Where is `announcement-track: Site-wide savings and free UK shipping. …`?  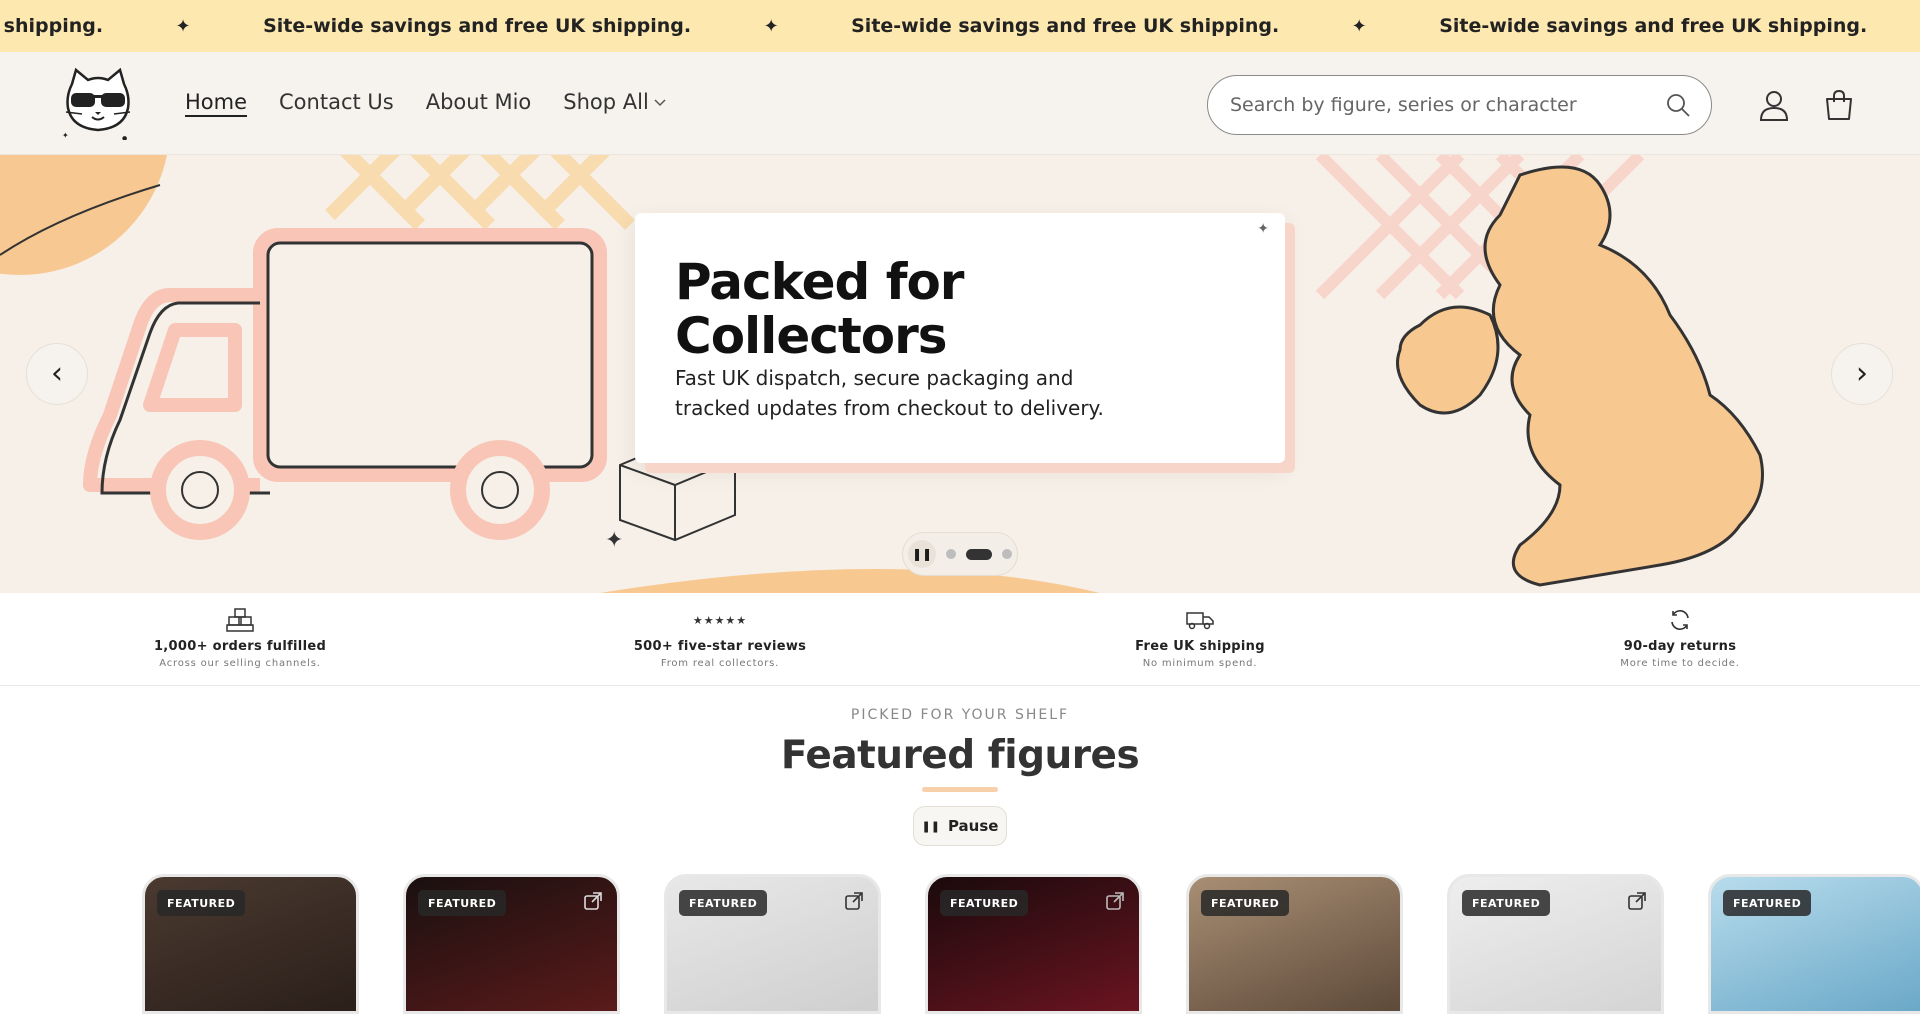 announcement-track: Site-wide savings and free UK shipping. … is located at coordinates (933, 26).